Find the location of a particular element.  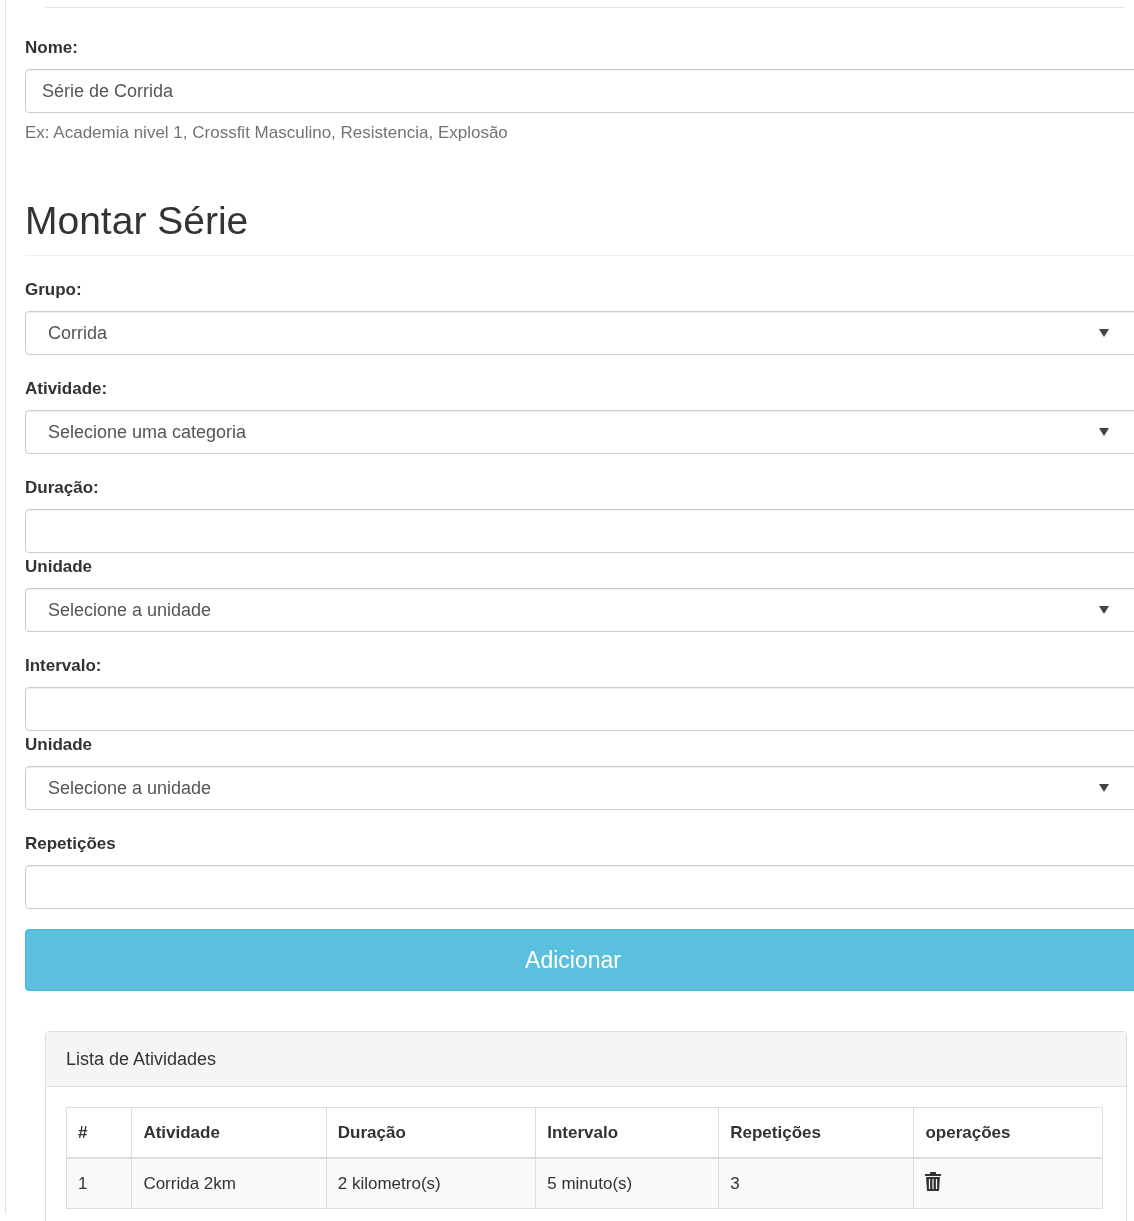

field-label: Repetições is located at coordinates (71, 844).